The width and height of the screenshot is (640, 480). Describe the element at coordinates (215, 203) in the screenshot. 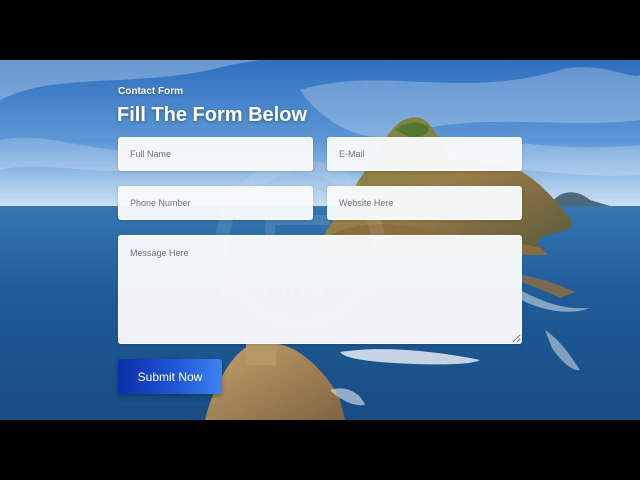

I see `phone-number-input` at that location.